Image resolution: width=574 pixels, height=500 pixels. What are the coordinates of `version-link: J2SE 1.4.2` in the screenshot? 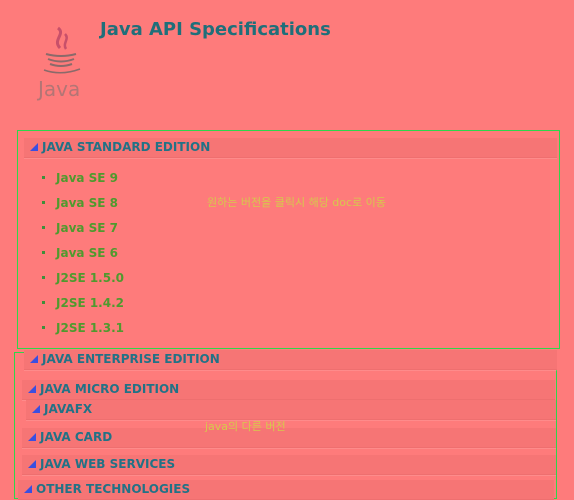 It's located at (83, 307).